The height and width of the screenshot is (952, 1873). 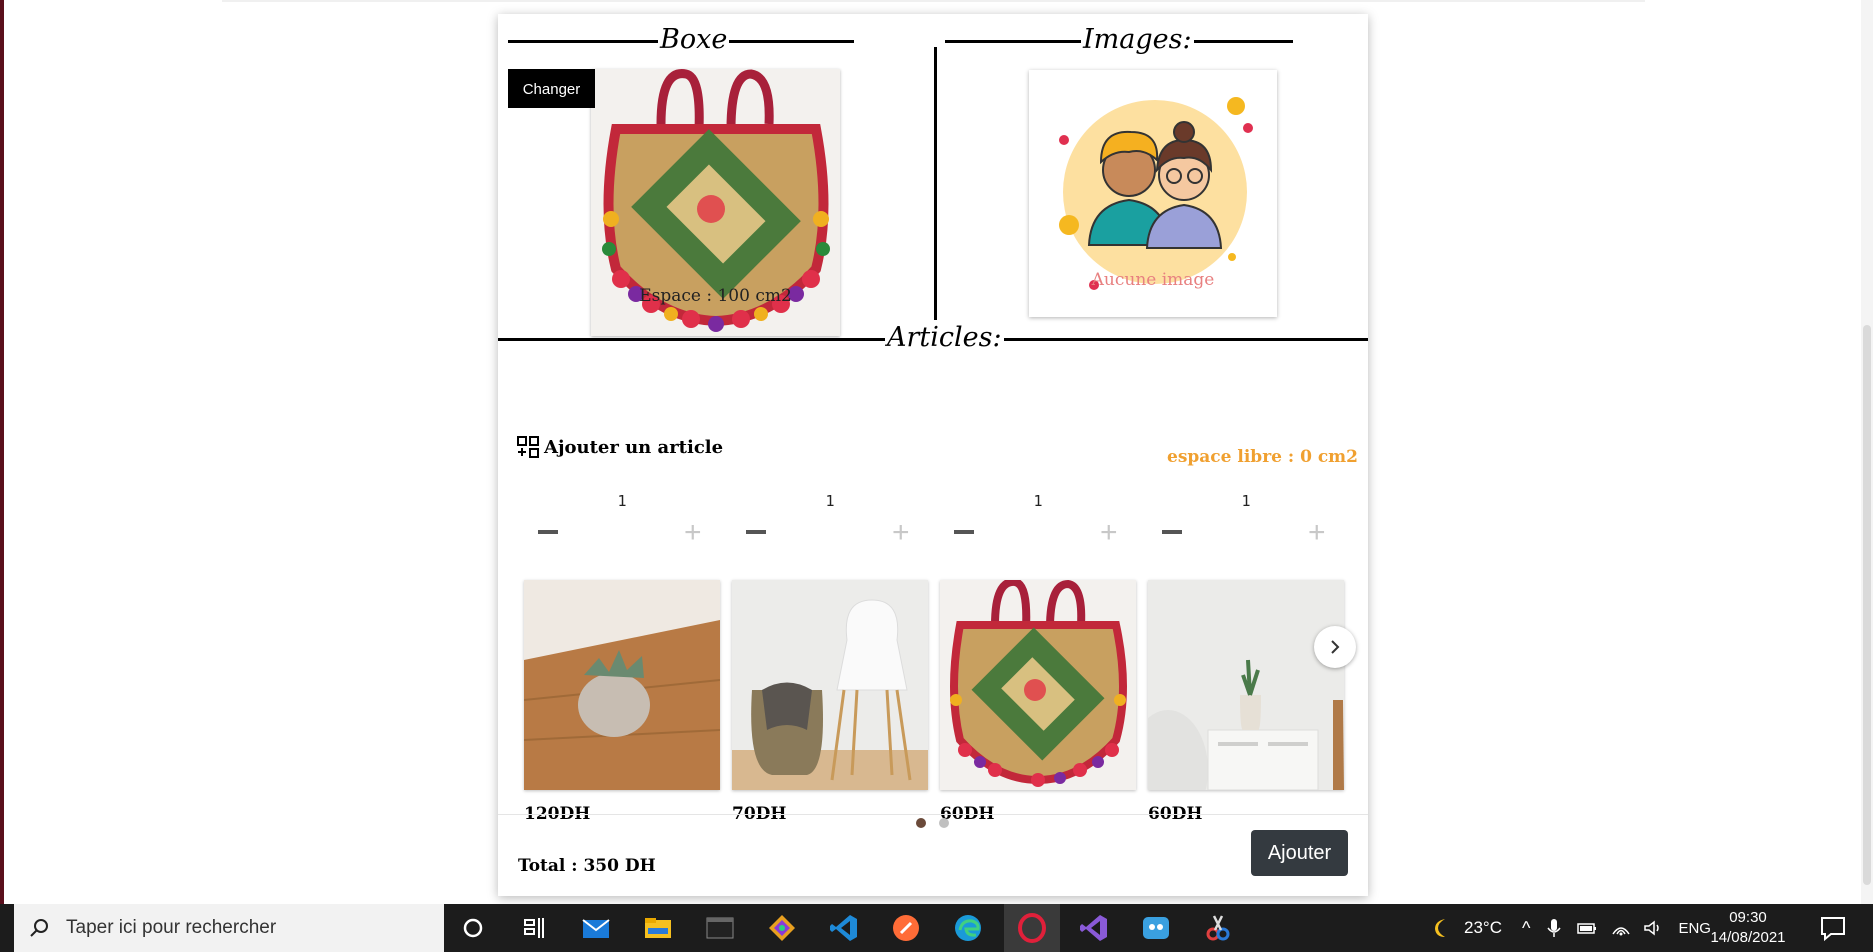 What do you see at coordinates (935, 197) in the screenshot?
I see `column-divider` at bounding box center [935, 197].